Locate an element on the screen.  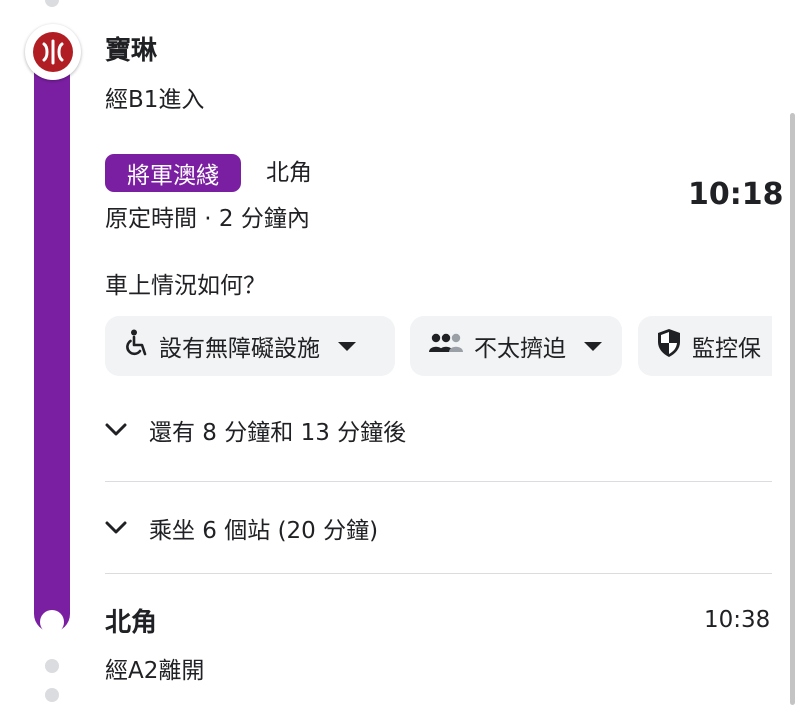
departure-time: 10:18 is located at coordinates (736, 194).